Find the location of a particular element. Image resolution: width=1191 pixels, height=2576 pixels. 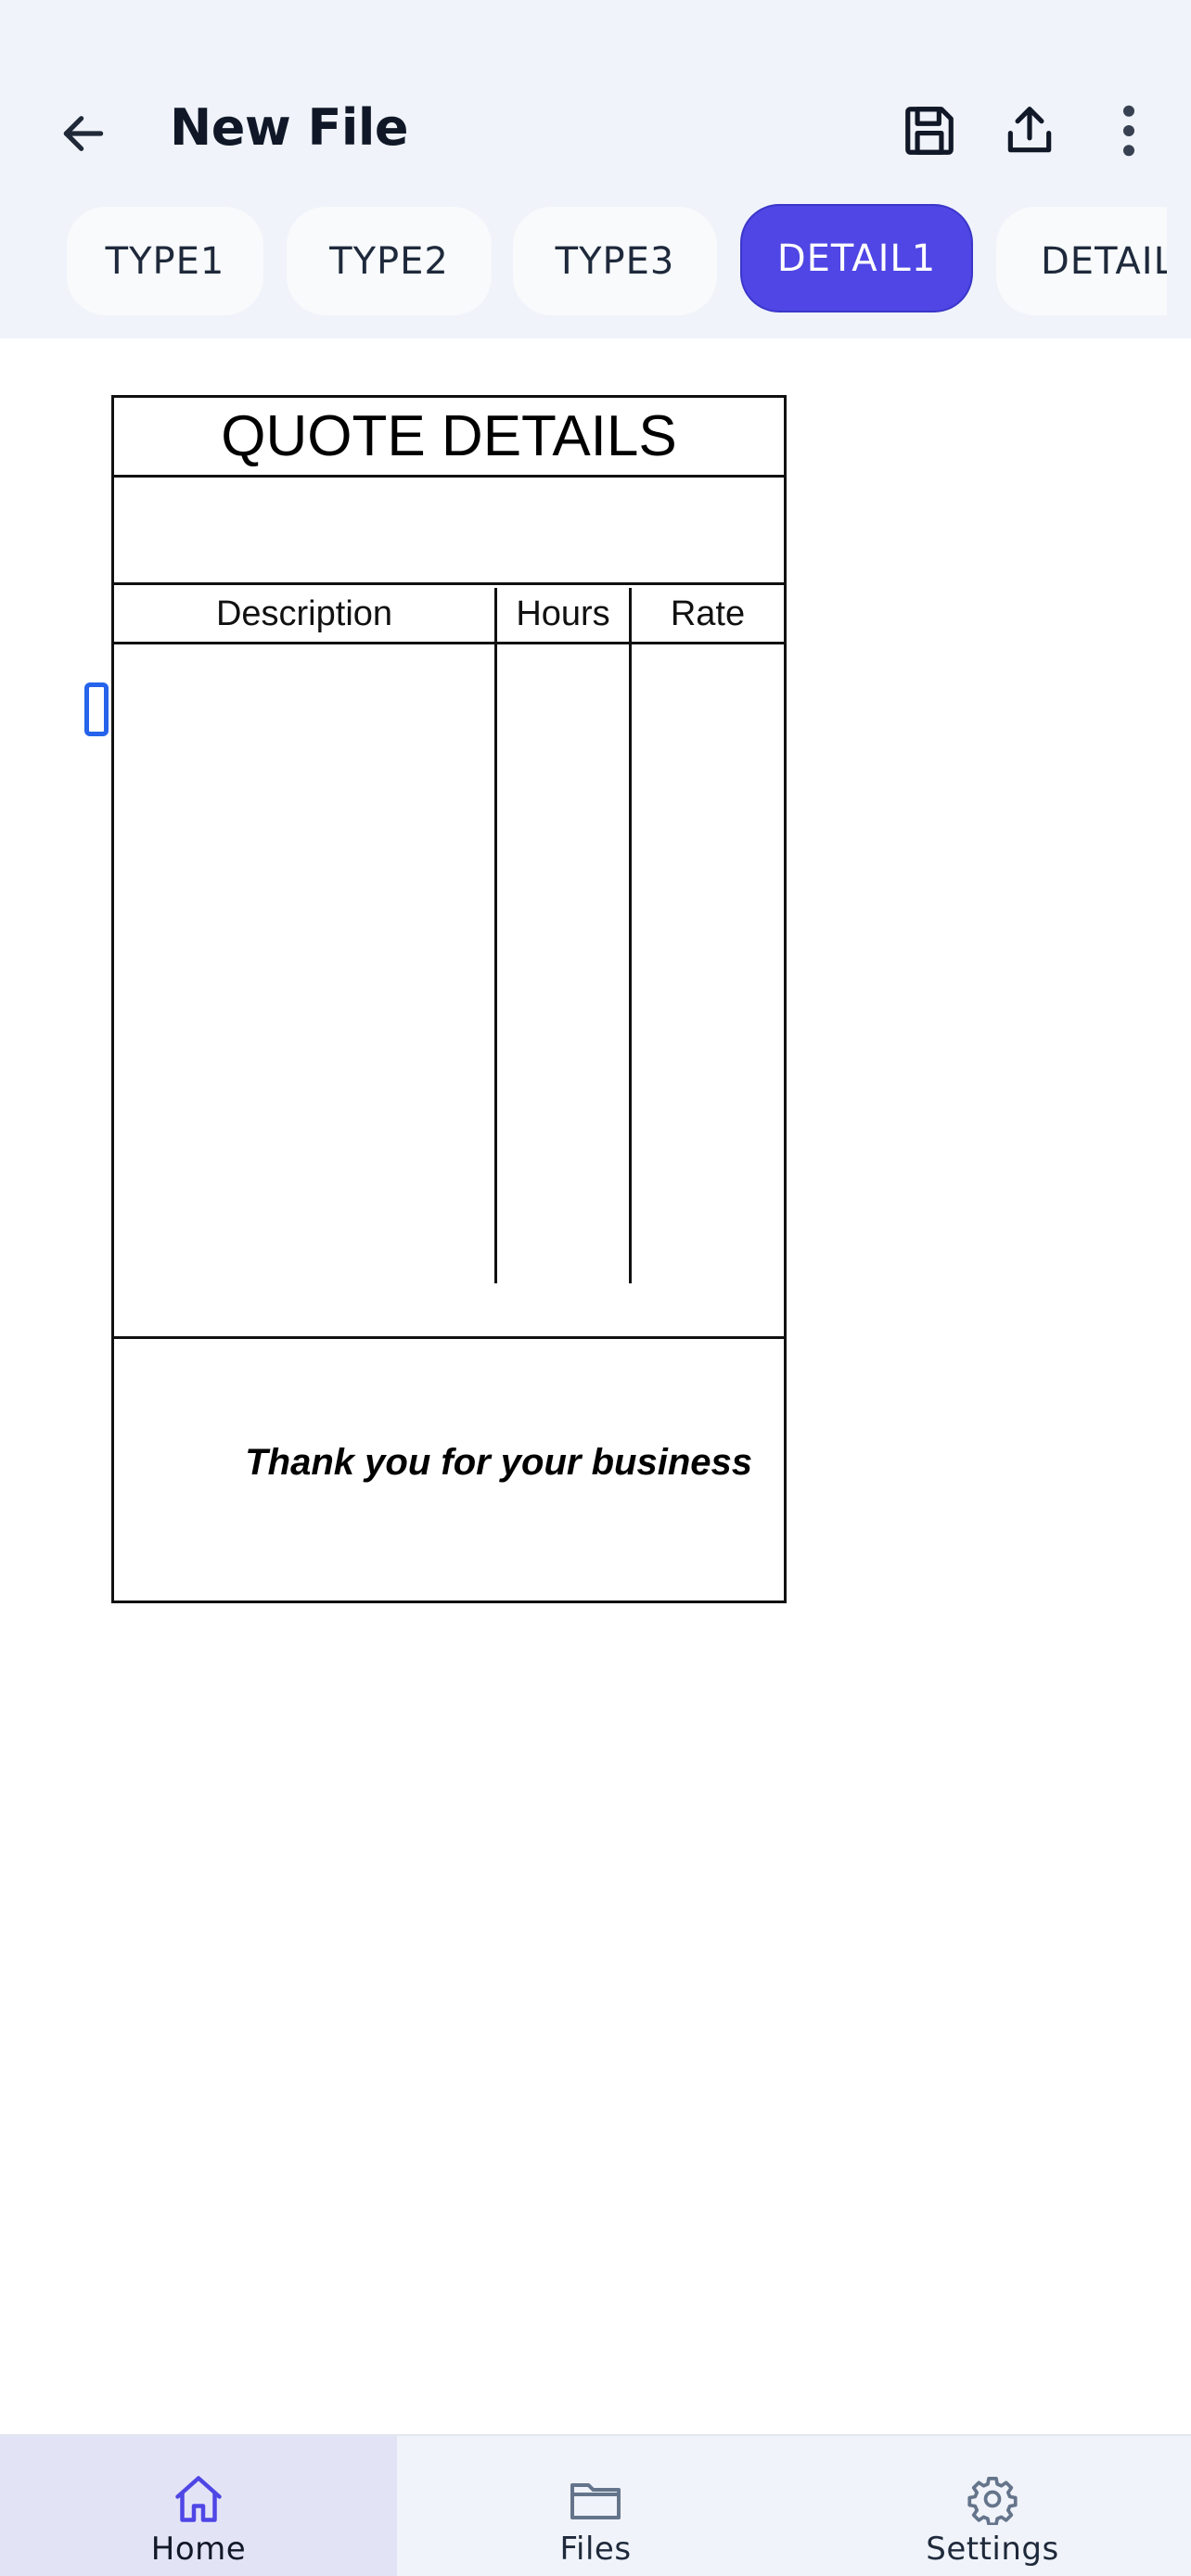

floppy-disk-icon is located at coordinates (929, 131).